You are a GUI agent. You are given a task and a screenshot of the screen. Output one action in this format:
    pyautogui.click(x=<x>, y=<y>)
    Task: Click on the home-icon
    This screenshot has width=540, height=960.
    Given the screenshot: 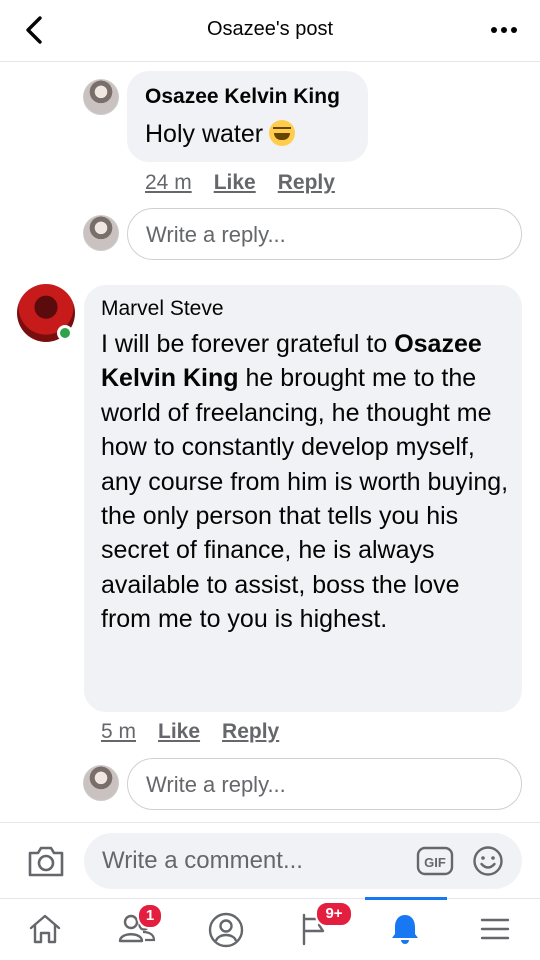 What is the action you would take?
    pyautogui.click(x=45, y=929)
    